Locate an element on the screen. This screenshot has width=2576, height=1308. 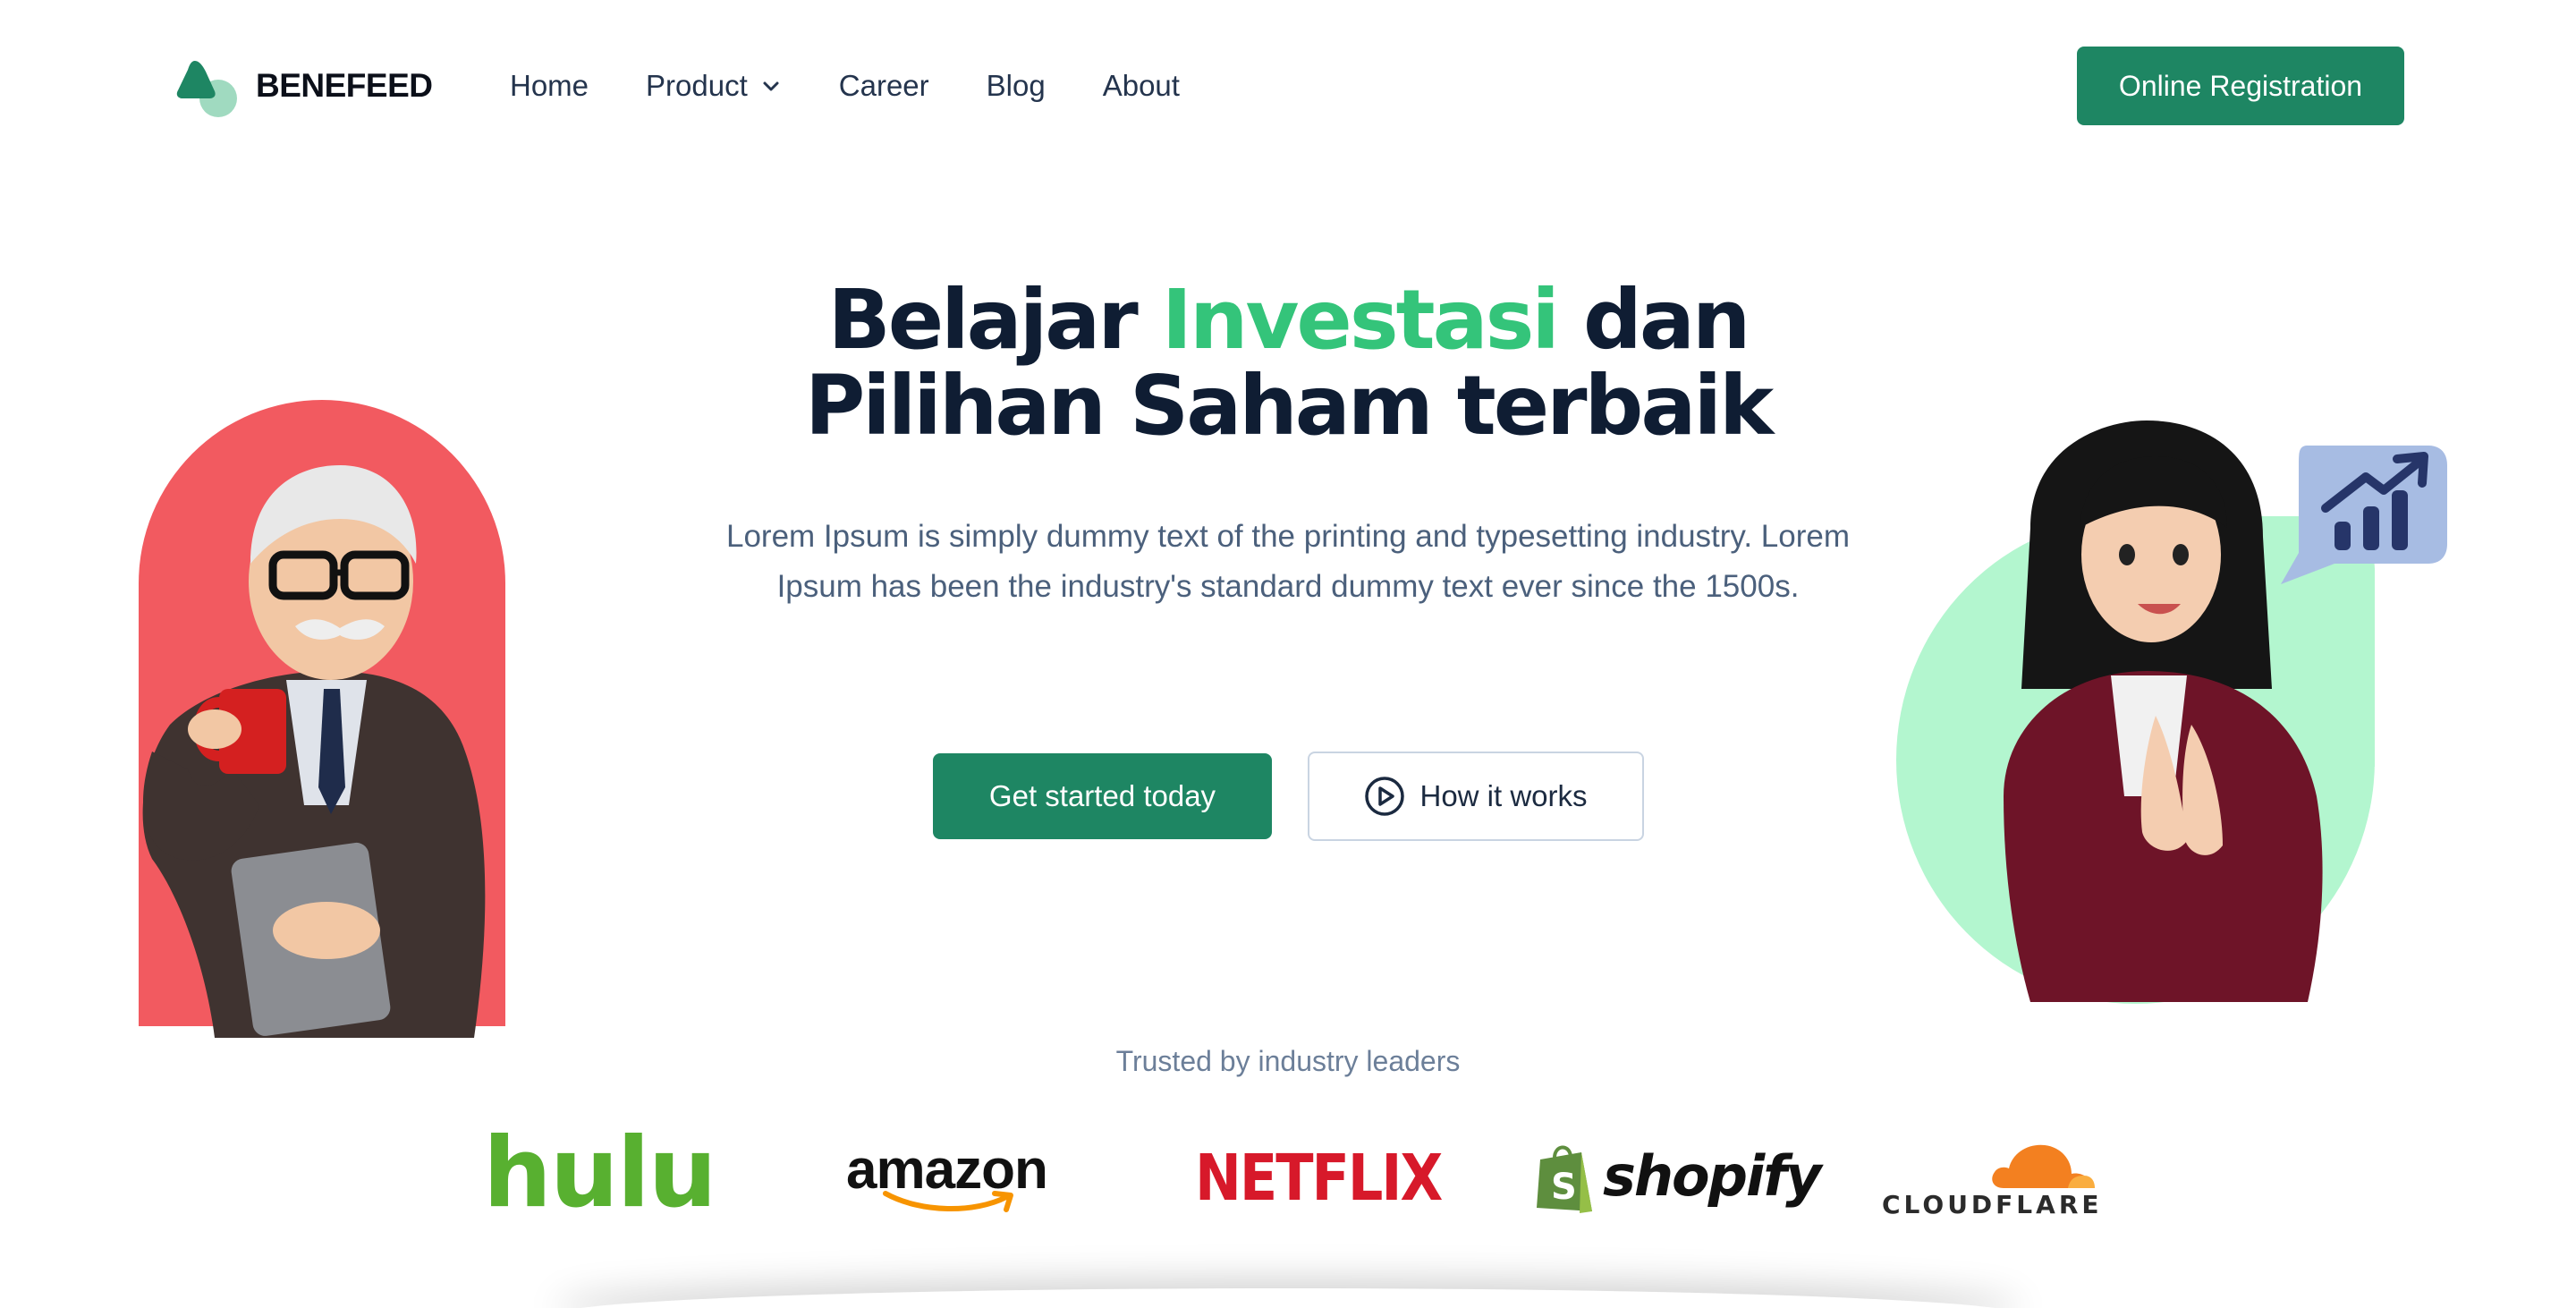
online-registration-button: Online Registration is located at coordinates (2240, 86).